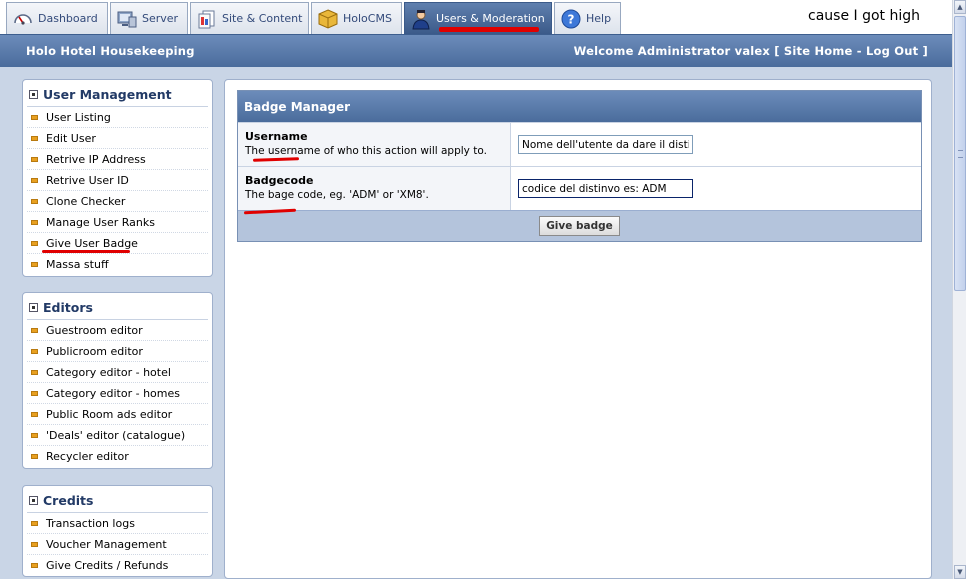  Describe the element at coordinates (960, 153) in the screenshot. I see `scrollbar-thumb` at that location.